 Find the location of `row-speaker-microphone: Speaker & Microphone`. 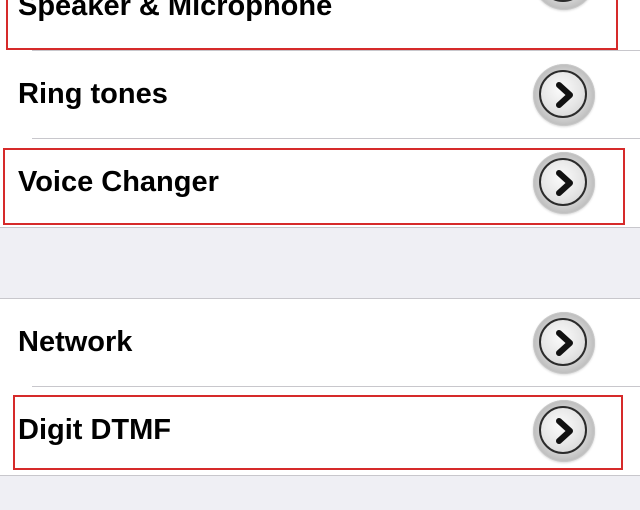

row-speaker-microphone: Speaker & Microphone is located at coordinates (320, 25).